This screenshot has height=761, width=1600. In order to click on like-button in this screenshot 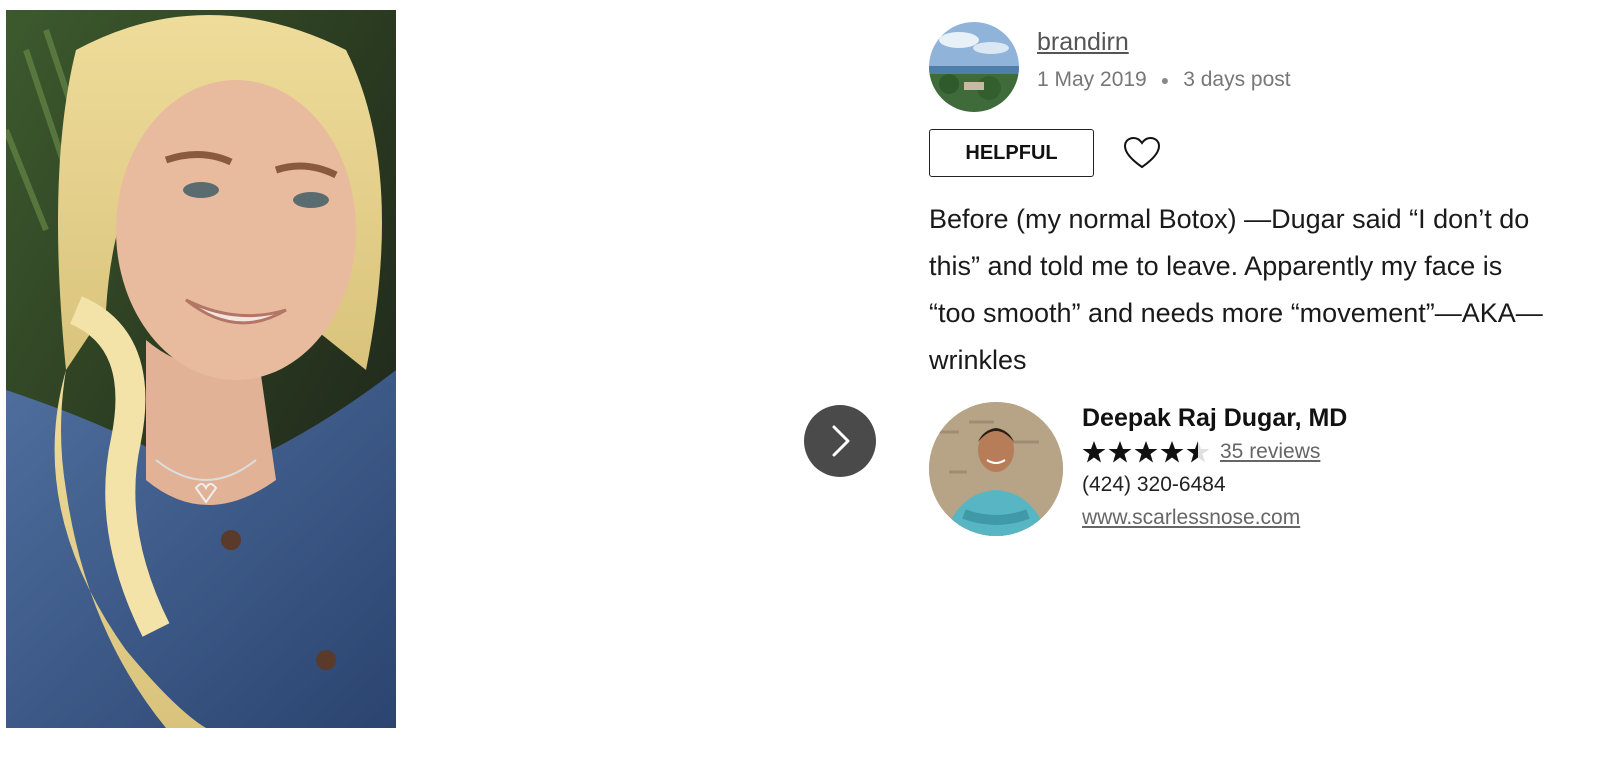, I will do `click(1142, 155)`.